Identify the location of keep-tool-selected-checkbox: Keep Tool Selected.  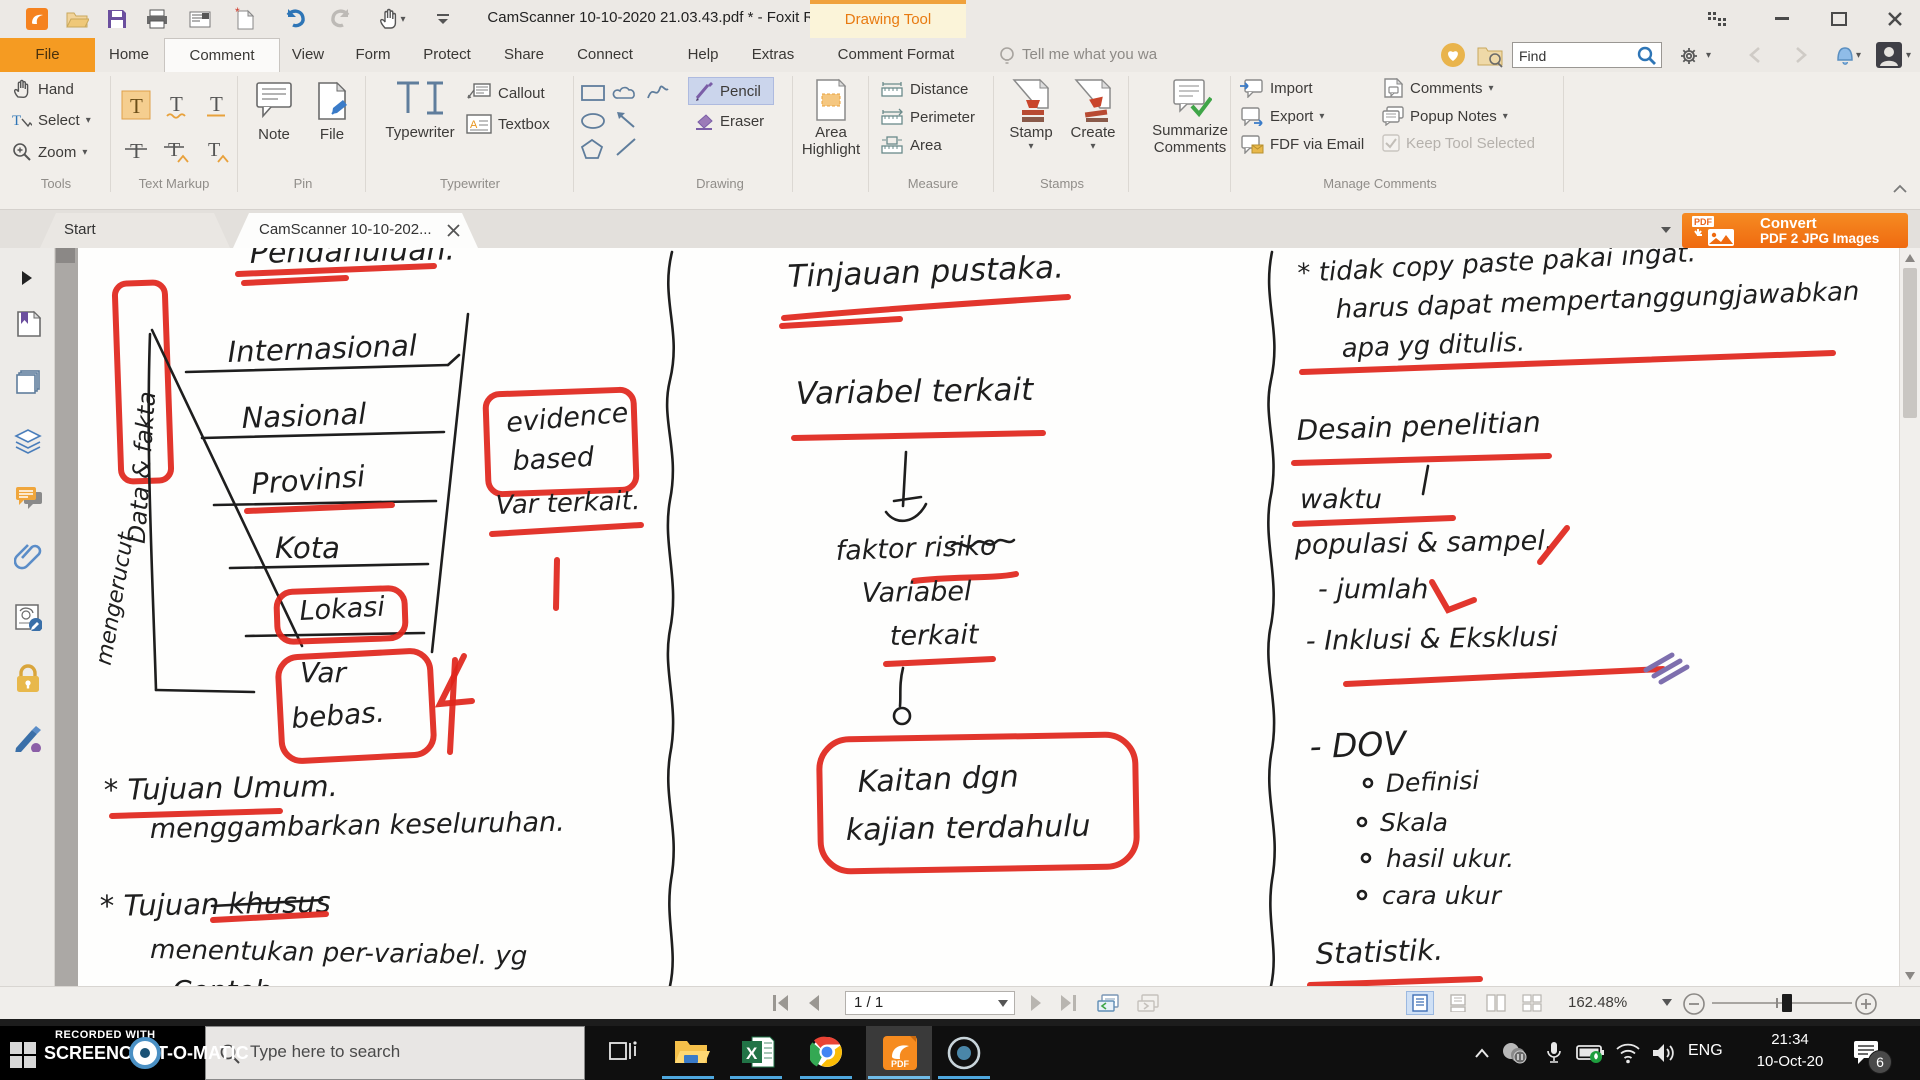
(1458, 143).